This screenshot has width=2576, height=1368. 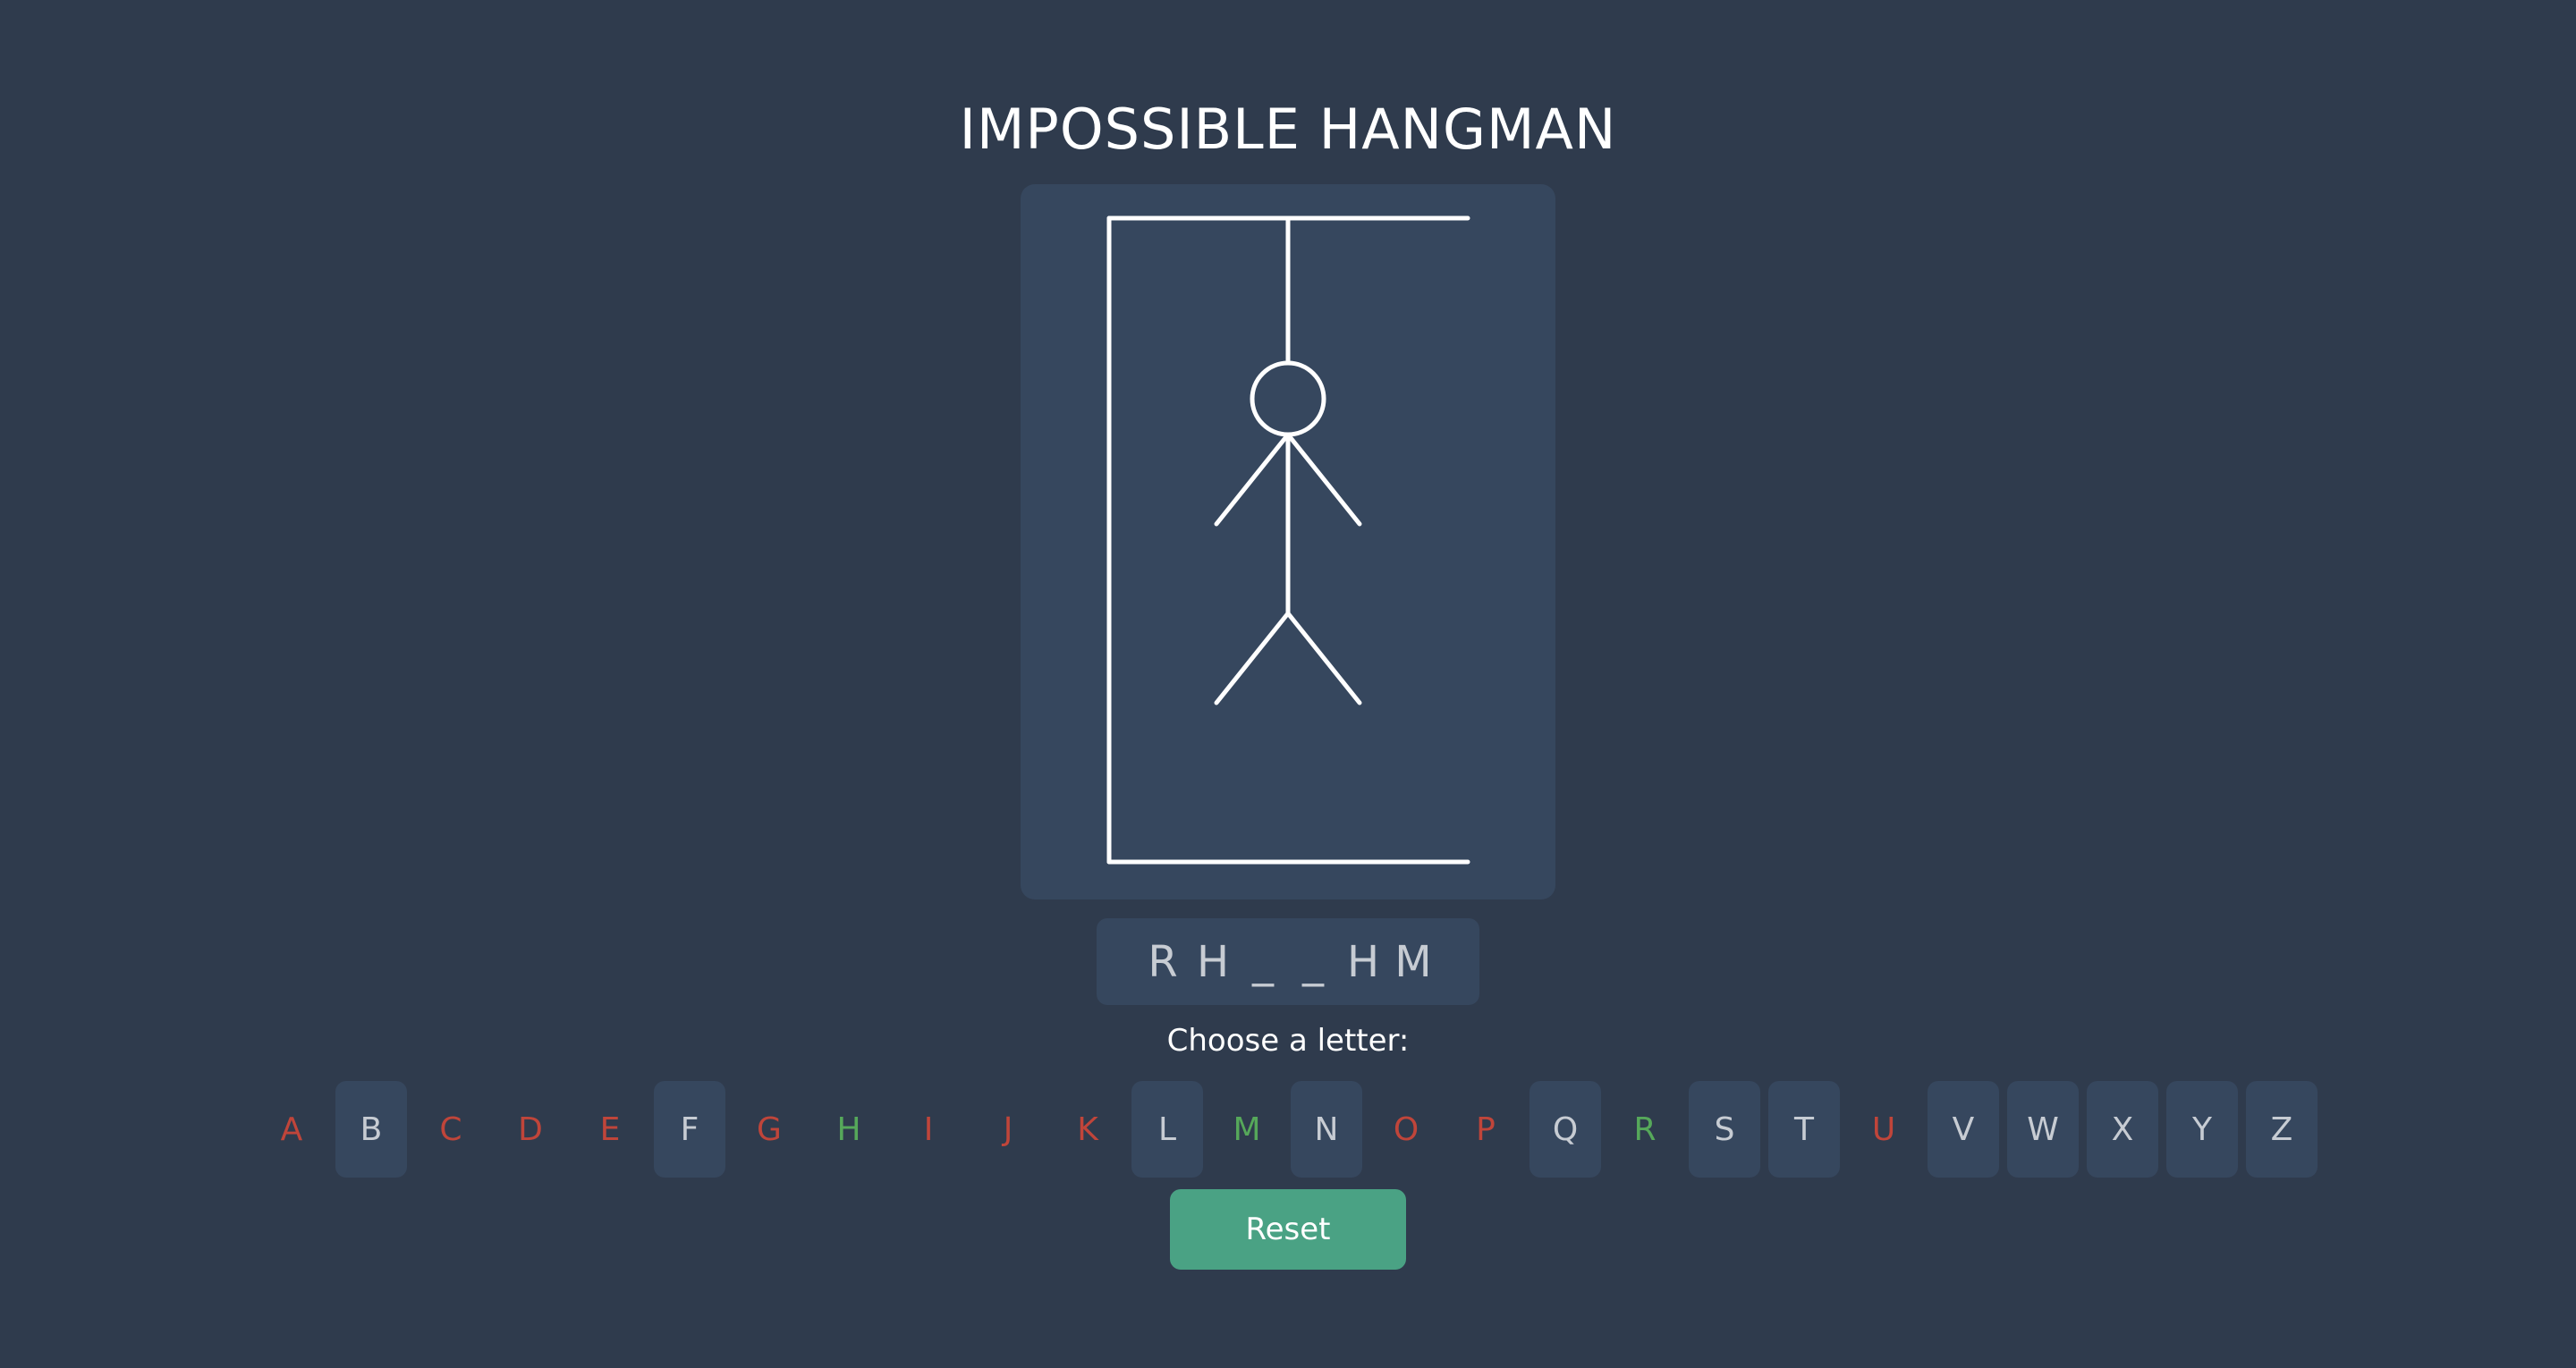 I want to click on letter-button-s: S, so click(x=1724, y=1130).